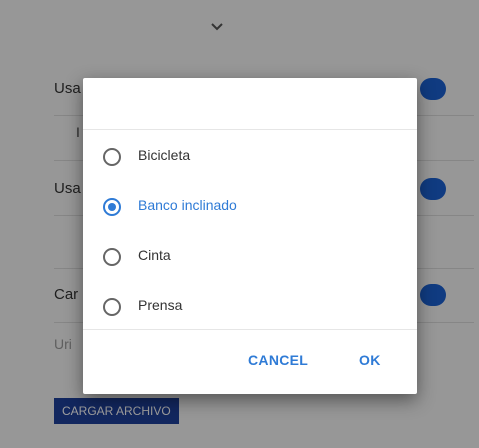  Describe the element at coordinates (250, 329) in the screenshot. I see `dialog-bottom-divider` at that location.